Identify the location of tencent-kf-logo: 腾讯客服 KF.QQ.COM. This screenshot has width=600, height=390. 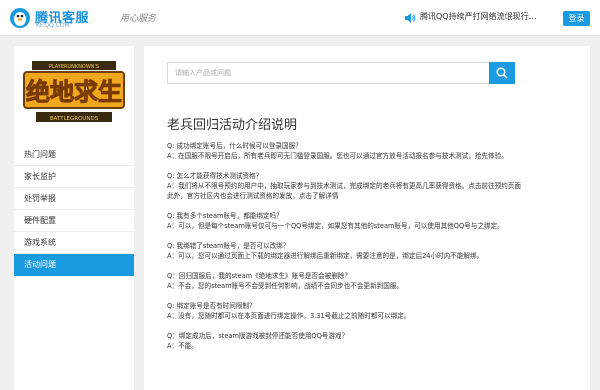
(58, 19).